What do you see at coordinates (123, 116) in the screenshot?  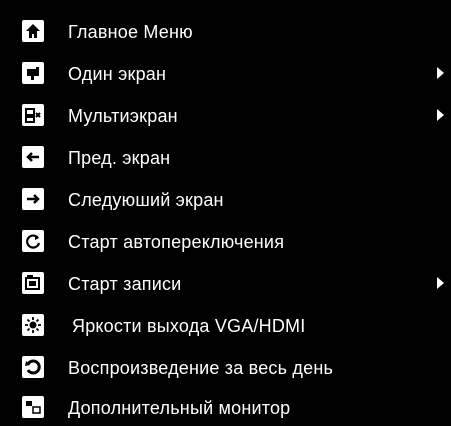 I see `menu-item-label: Мультиэкран` at bounding box center [123, 116].